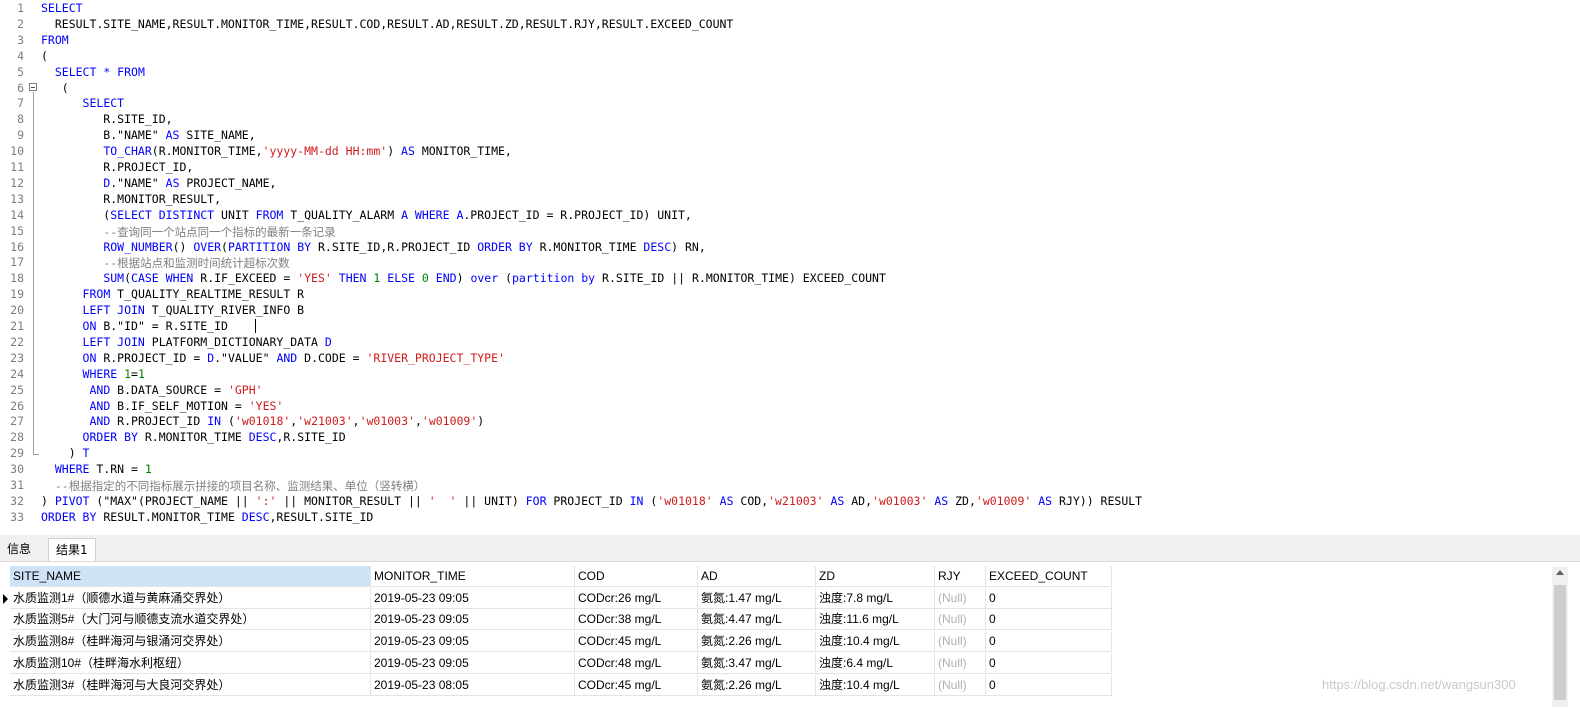  What do you see at coordinates (173, 294) in the screenshot?
I see `code-line: FROM T_QUALITY_REALTIME_RESULT R` at bounding box center [173, 294].